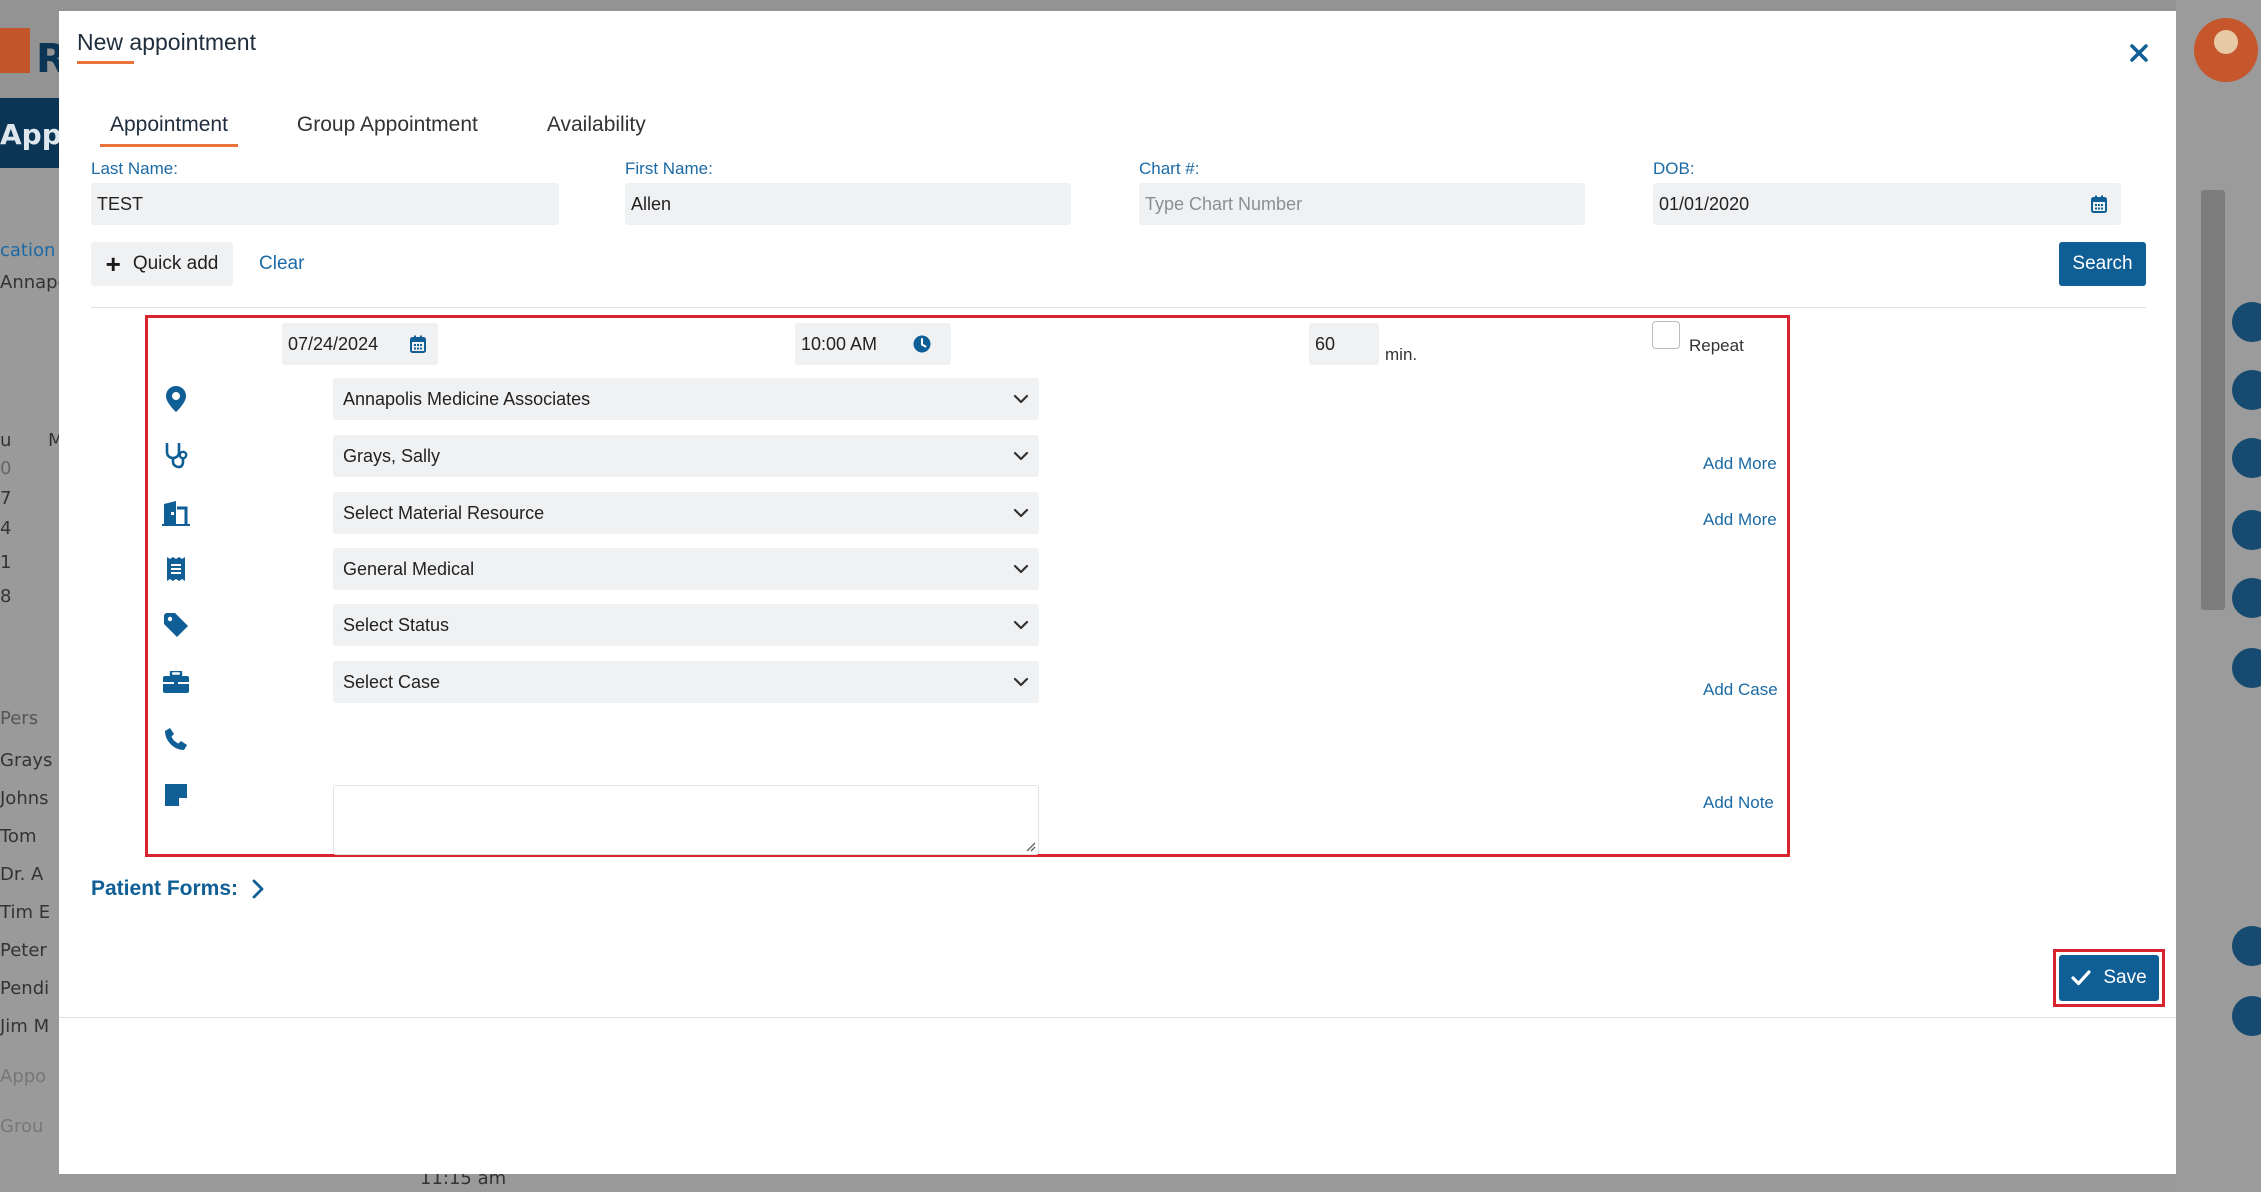  Describe the element at coordinates (258, 889) in the screenshot. I see `chevron-right-icon` at that location.